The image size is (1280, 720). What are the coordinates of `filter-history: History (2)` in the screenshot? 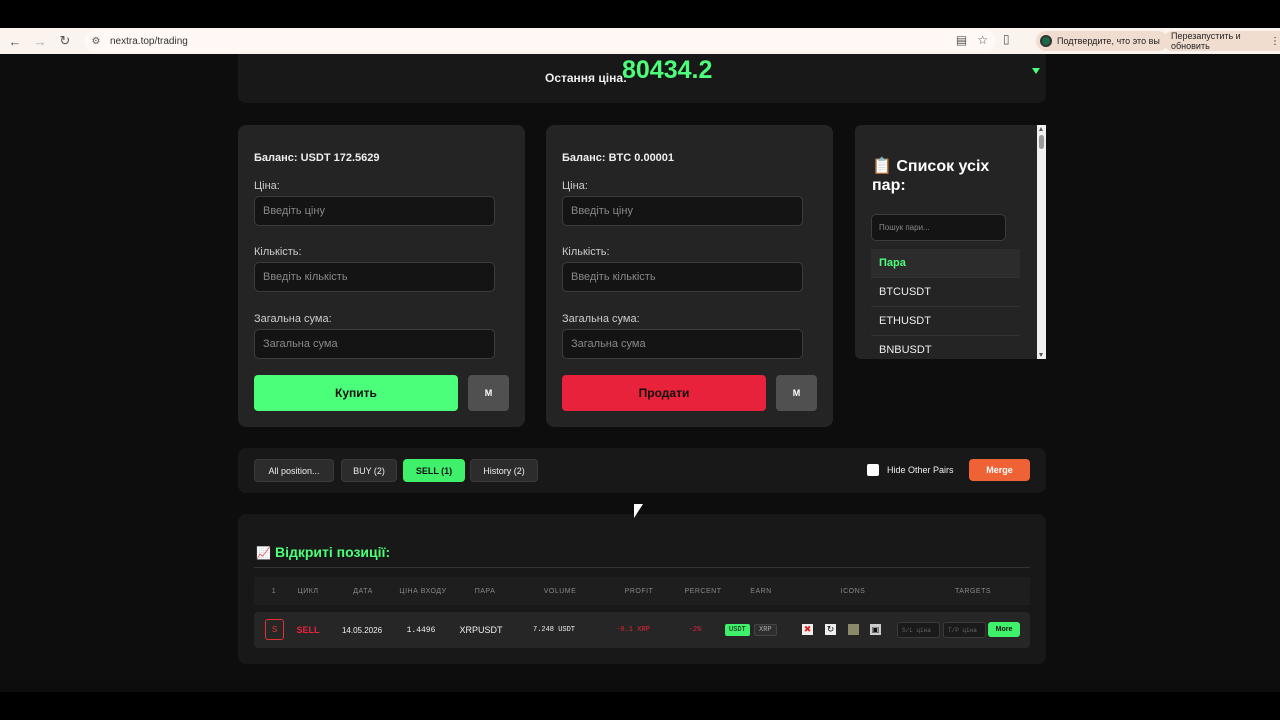 It's located at (504, 470).